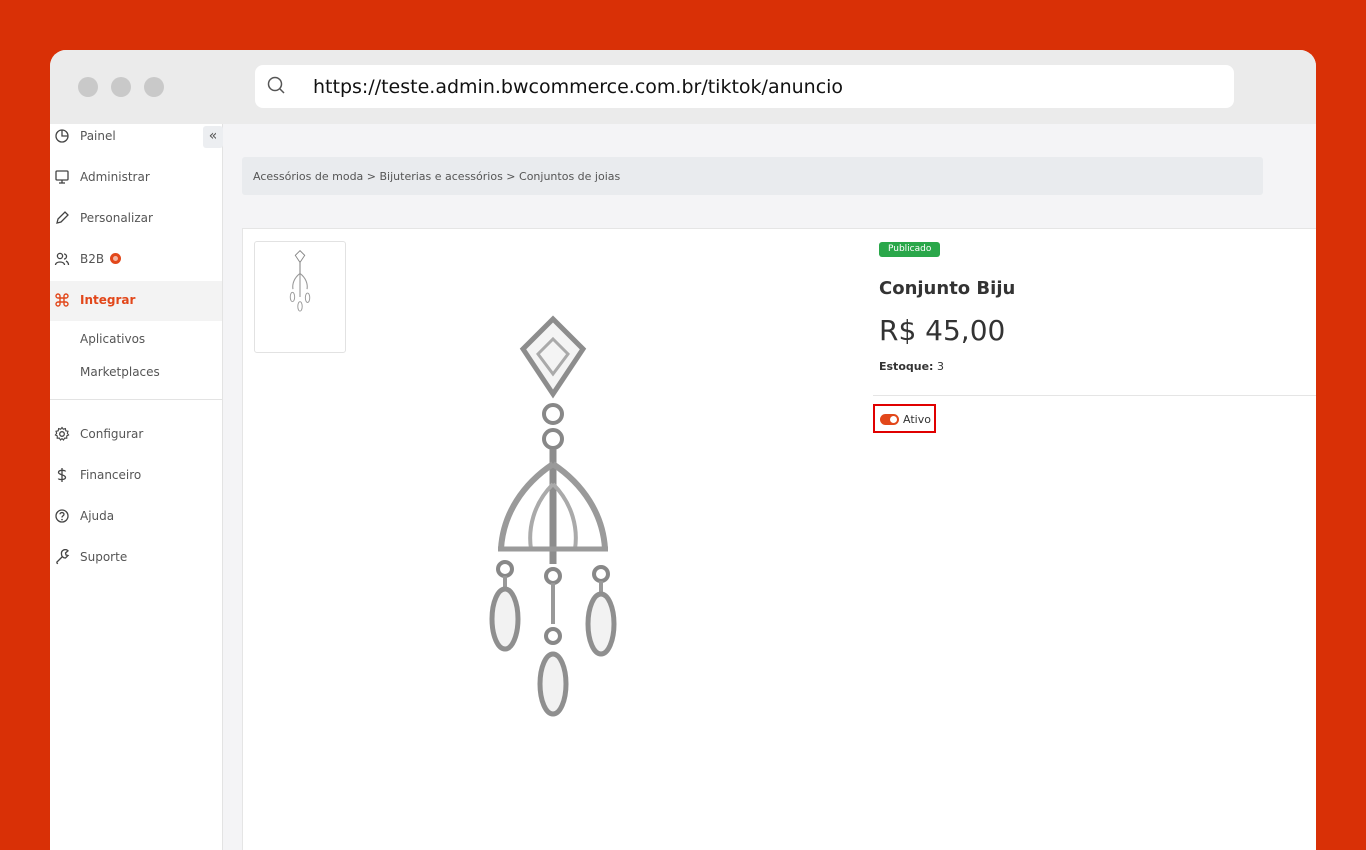 The image size is (1366, 850). I want to click on active-toggle-label: Ativo, so click(917, 419).